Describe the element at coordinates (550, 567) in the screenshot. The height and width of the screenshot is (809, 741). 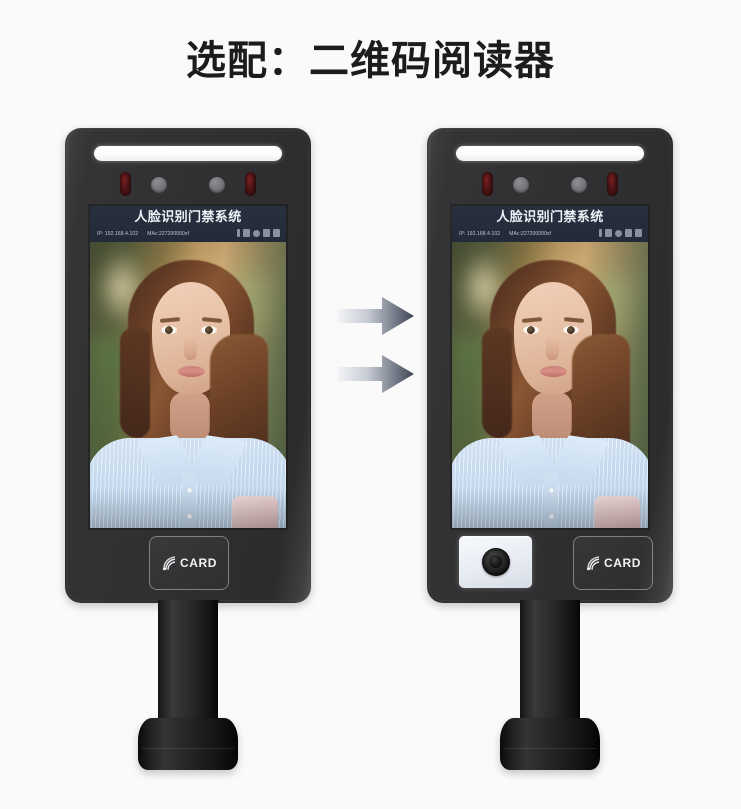
I see `module-area-with-qr: CARD` at that location.